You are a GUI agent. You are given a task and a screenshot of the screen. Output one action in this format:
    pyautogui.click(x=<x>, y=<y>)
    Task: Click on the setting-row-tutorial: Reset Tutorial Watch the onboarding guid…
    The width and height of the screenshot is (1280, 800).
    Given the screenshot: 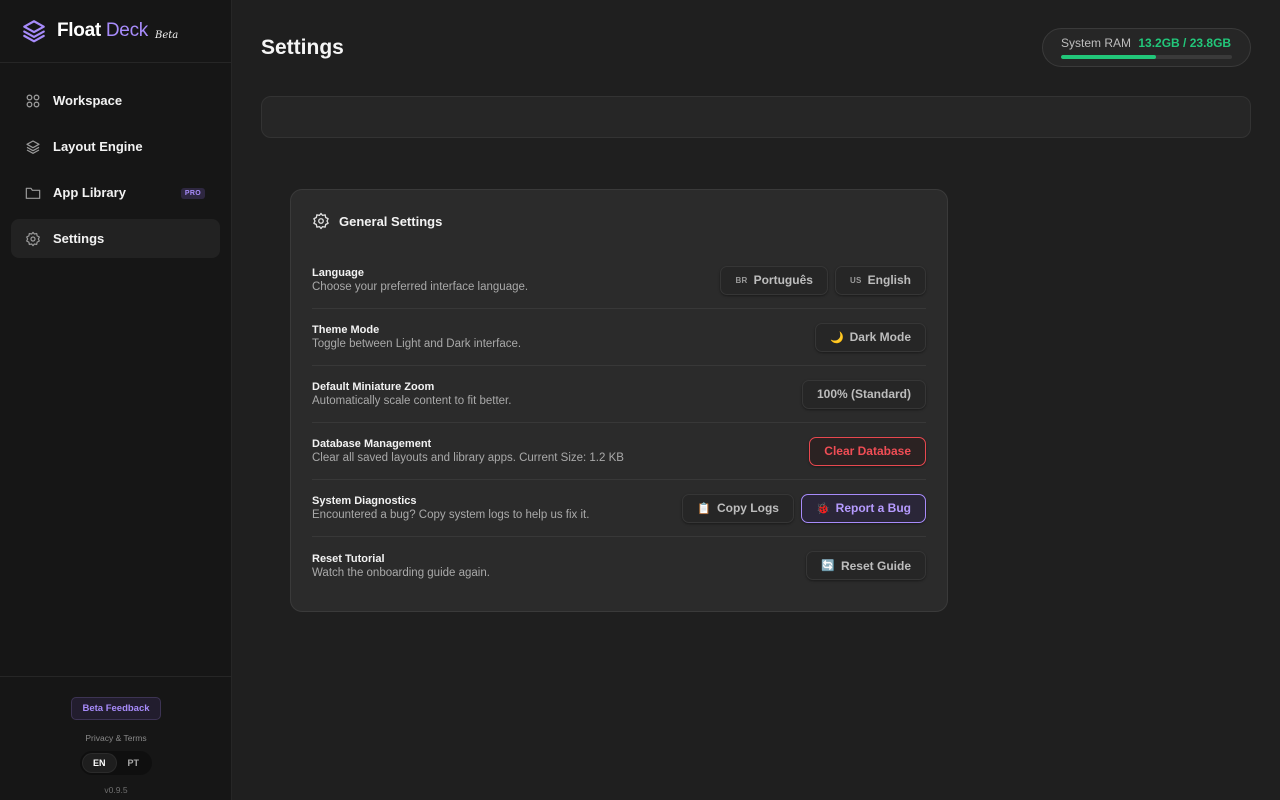 What is the action you would take?
    pyautogui.click(x=619, y=565)
    